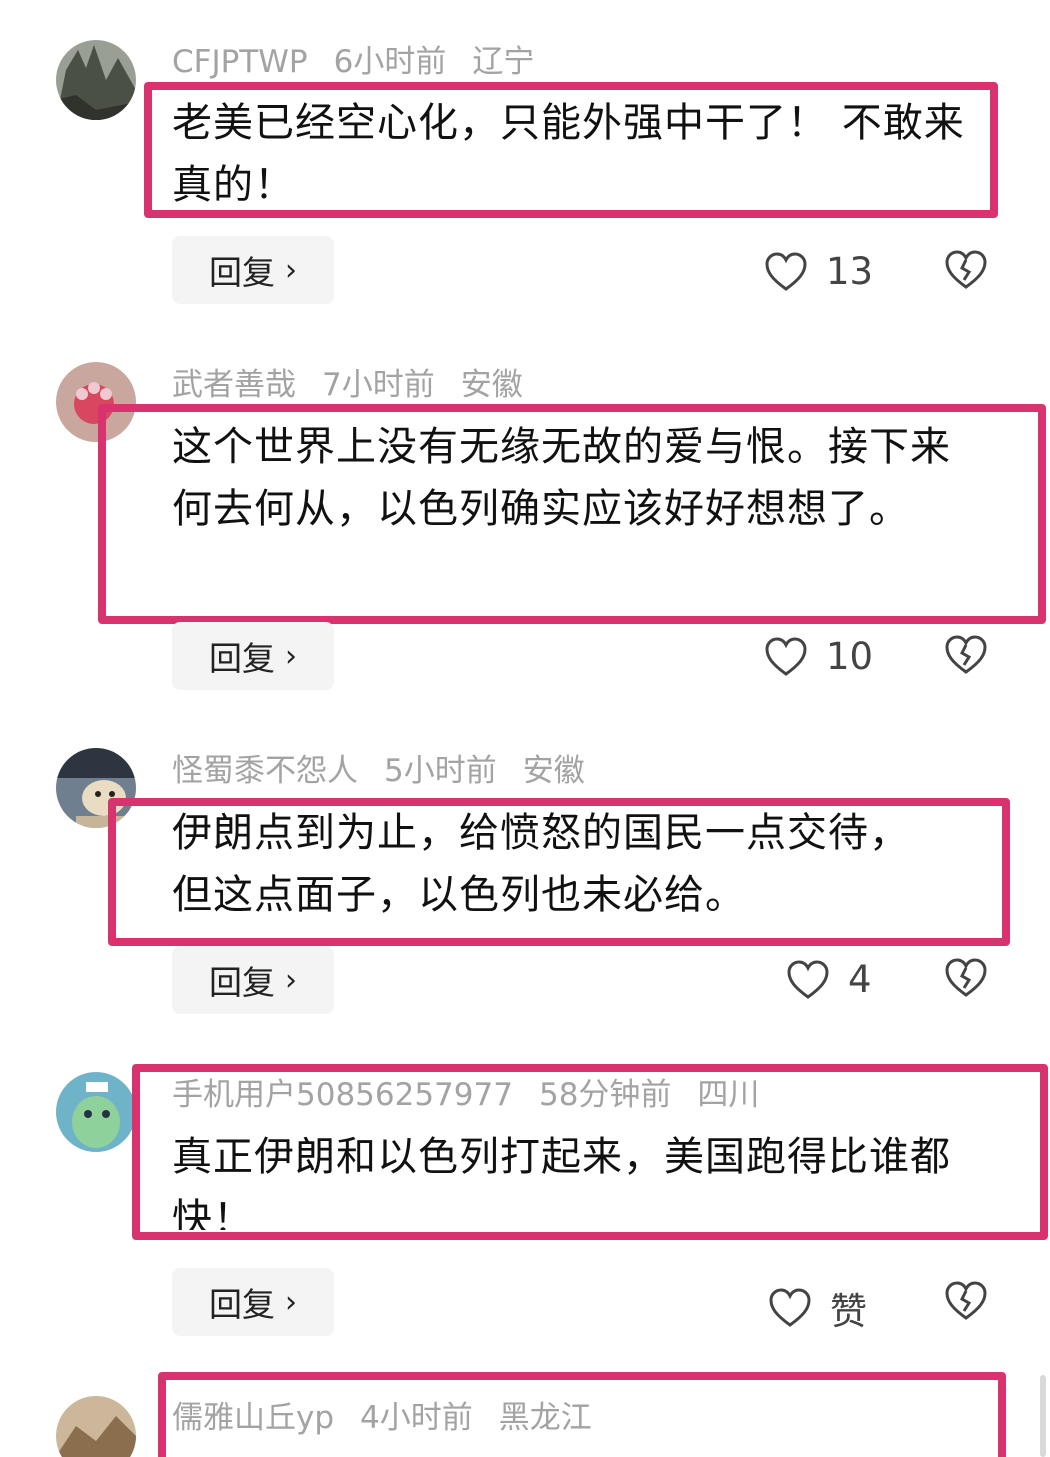 Image resolution: width=1050 pixels, height=1457 pixels. What do you see at coordinates (817, 1308) in the screenshot?
I see `like-button: 赞` at bounding box center [817, 1308].